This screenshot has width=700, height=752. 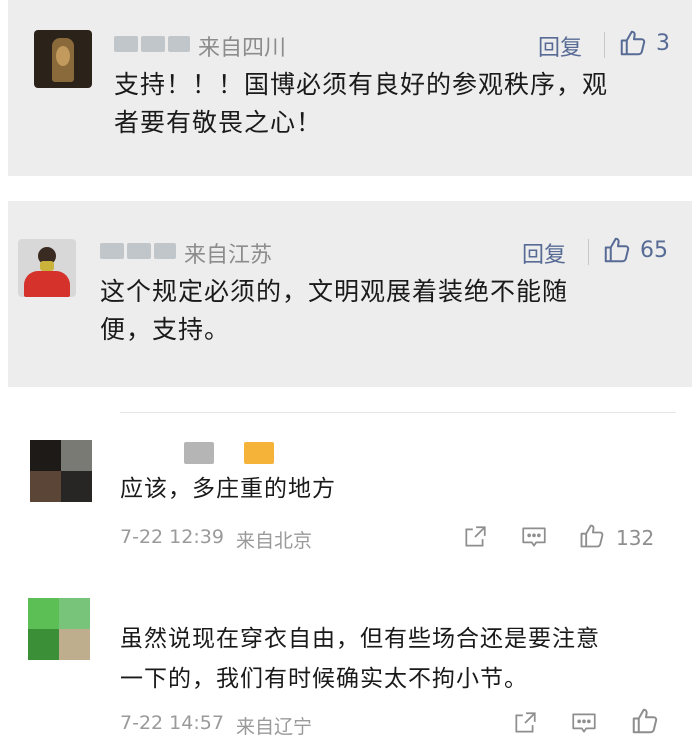 What do you see at coordinates (228, 255) in the screenshot?
I see `location-label: 来自江苏` at bounding box center [228, 255].